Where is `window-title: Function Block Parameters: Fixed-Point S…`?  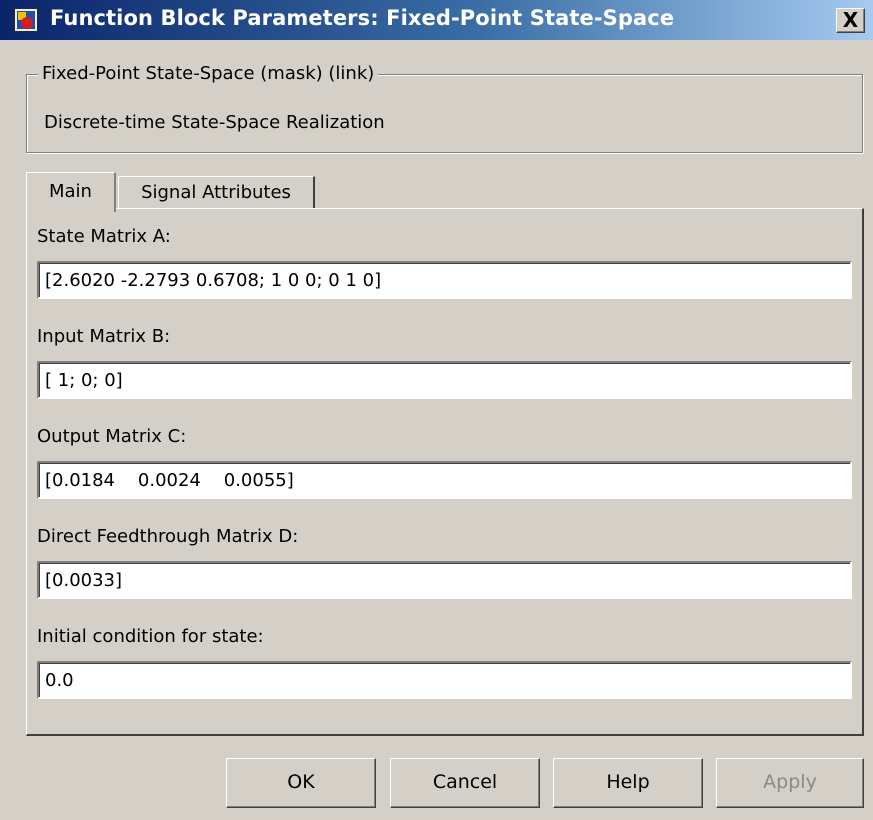
window-title: Function Block Parameters: Fixed-Point S… is located at coordinates (362, 18).